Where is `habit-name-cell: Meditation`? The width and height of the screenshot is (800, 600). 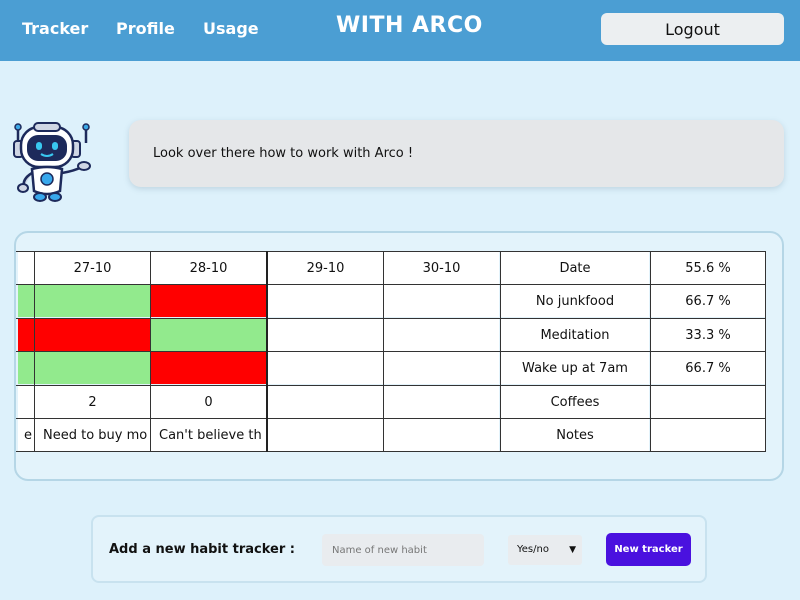
habit-name-cell: Meditation is located at coordinates (575, 335).